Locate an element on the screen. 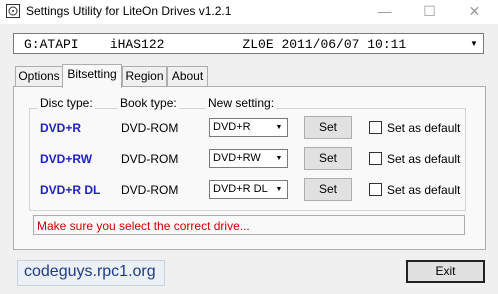  setting-select-dvd-rw: DVD+RW ▼ is located at coordinates (248, 158).